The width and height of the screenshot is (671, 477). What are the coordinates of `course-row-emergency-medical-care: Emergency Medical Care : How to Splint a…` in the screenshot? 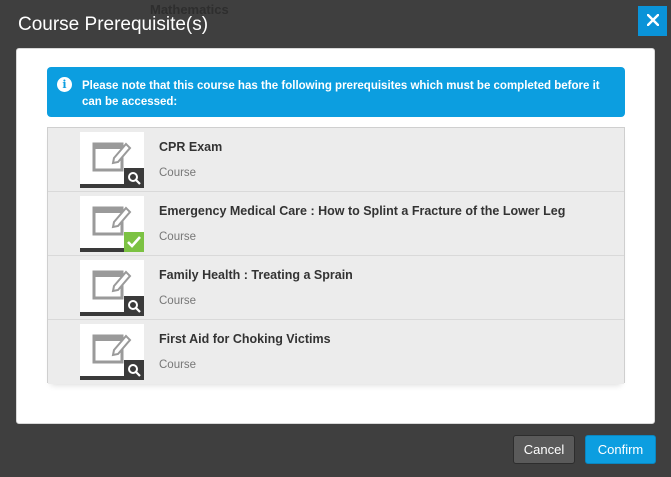 It's located at (336, 224).